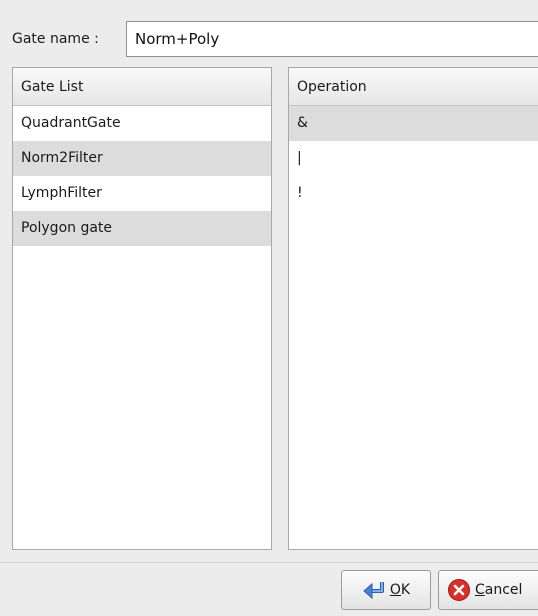 The height and width of the screenshot is (616, 538). I want to click on dialog-button-bar: OK Cancel, so click(269, 589).